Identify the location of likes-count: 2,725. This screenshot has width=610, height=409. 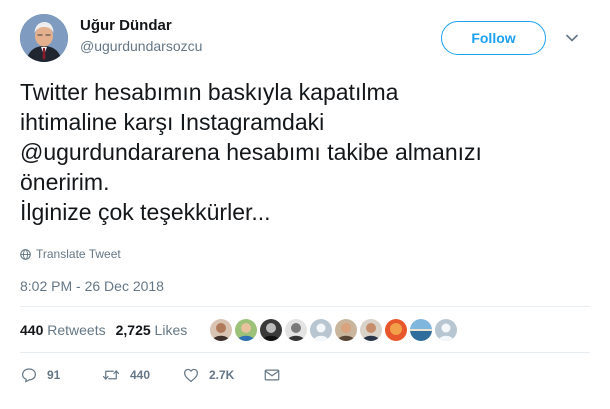
(133, 330).